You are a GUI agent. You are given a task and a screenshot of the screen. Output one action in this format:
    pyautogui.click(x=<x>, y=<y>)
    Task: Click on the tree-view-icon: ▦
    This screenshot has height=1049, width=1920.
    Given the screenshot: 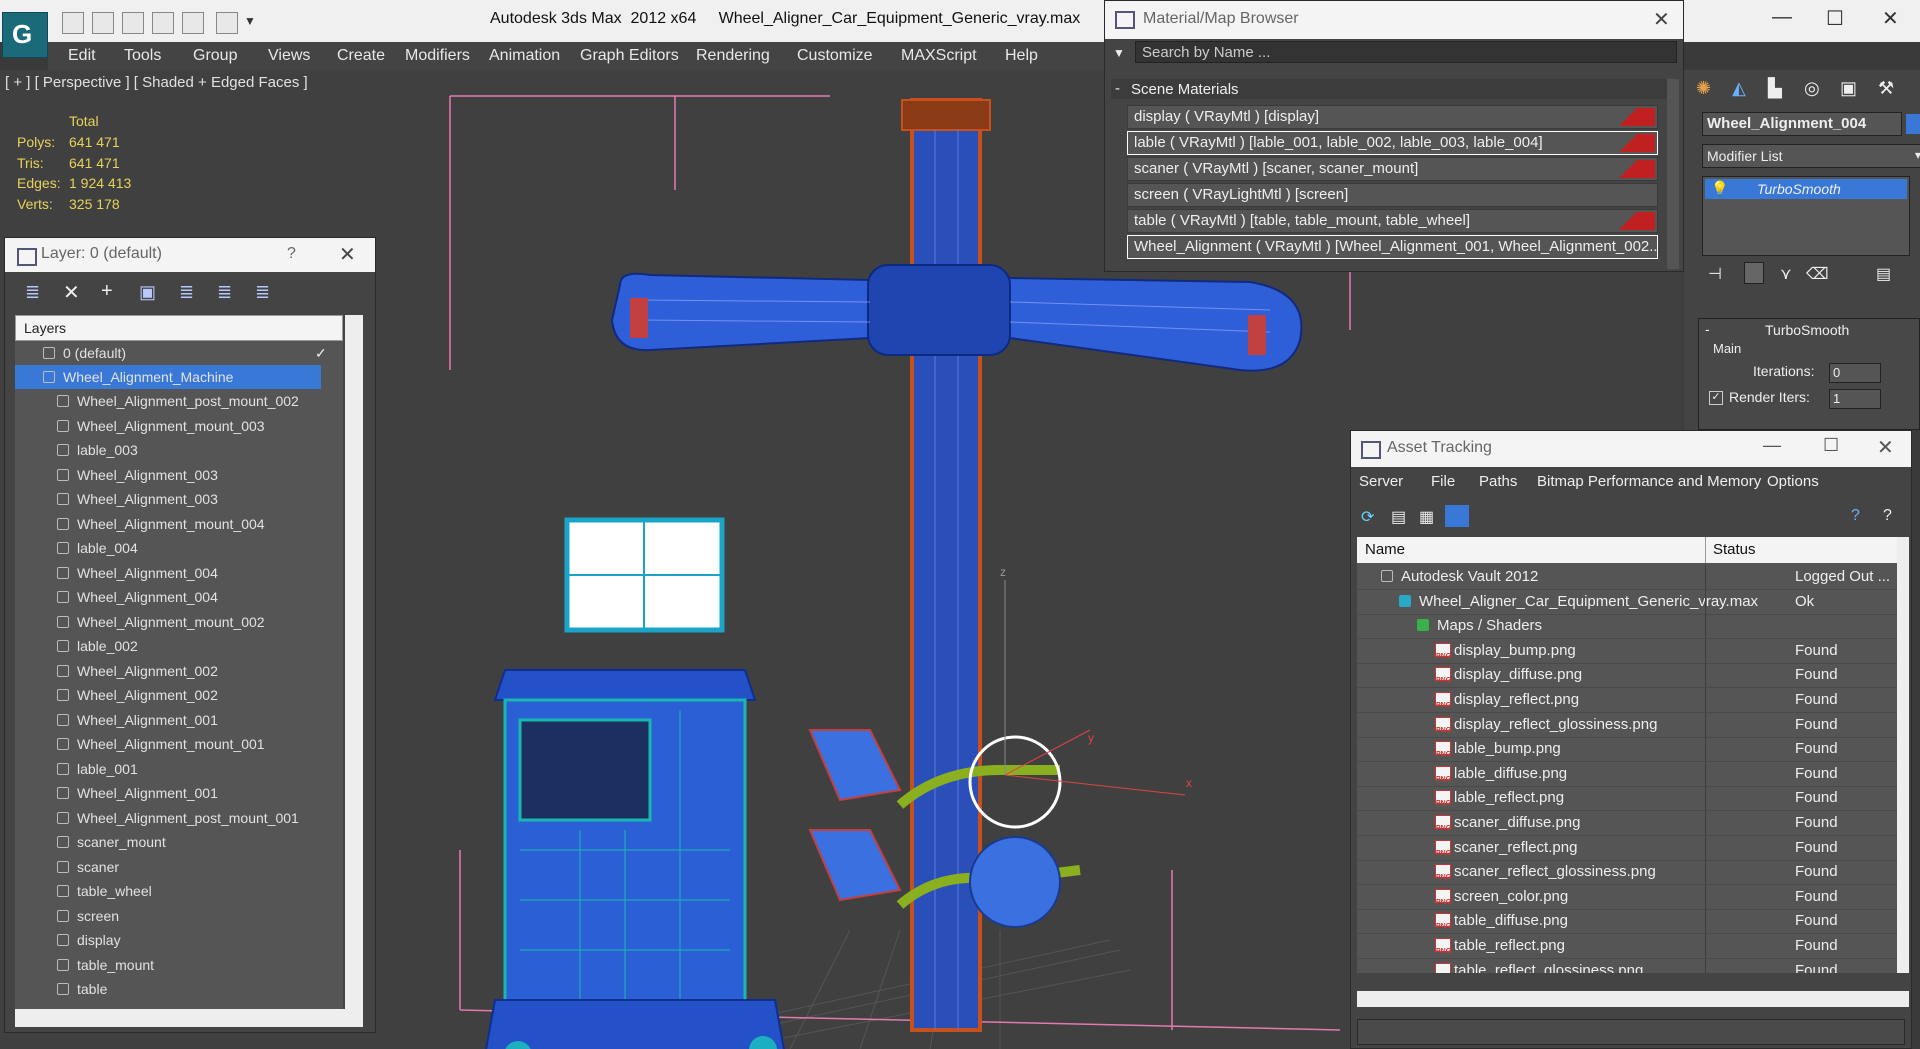 What is the action you would take?
    pyautogui.click(x=1426, y=517)
    